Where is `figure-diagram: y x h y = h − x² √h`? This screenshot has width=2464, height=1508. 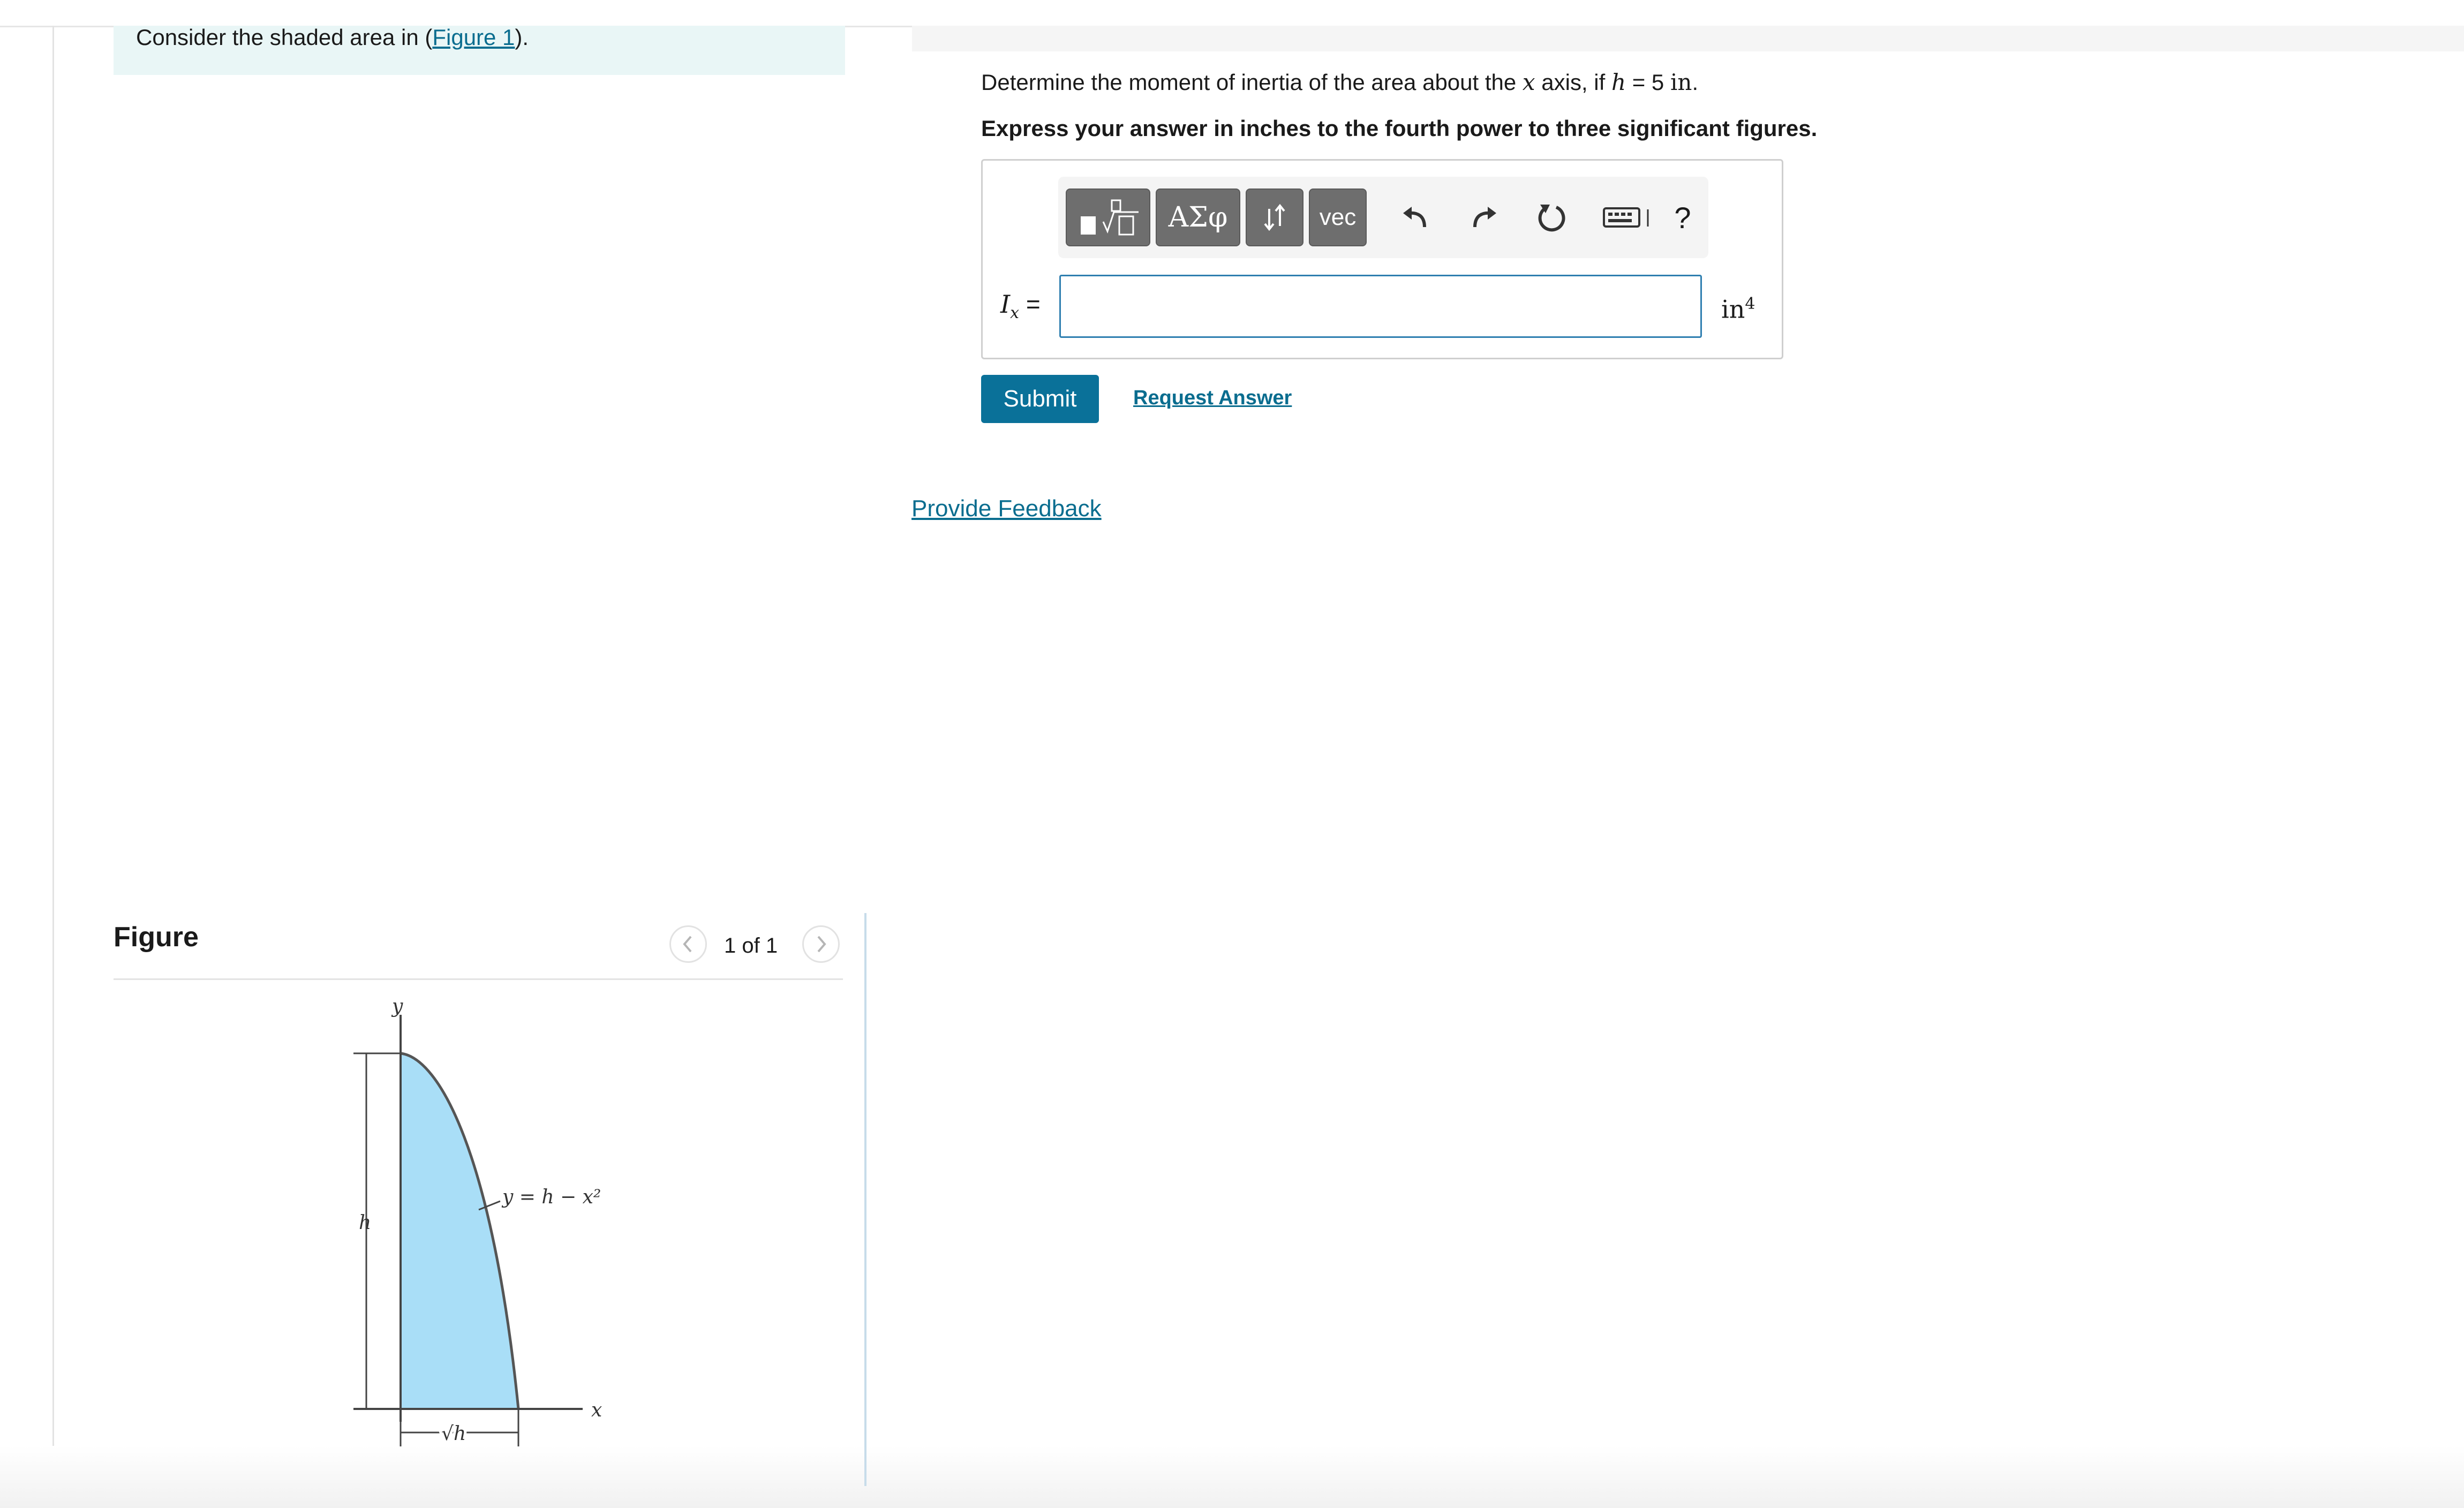
figure-diagram: y x h y = h − x² √h is located at coordinates (478, 1222).